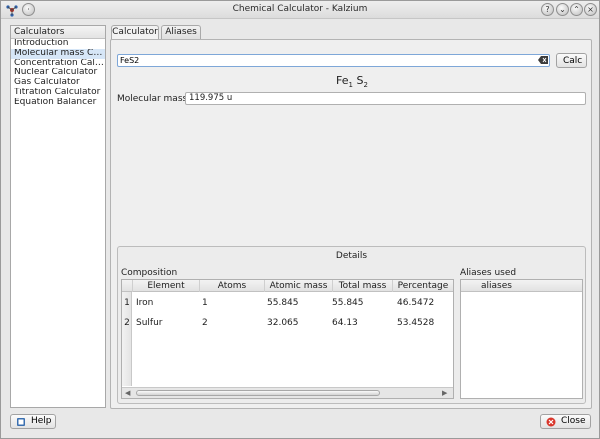 This screenshot has width=600, height=439. I want to click on window-title: Chemical Calculator - Kalzium, so click(300, 9).